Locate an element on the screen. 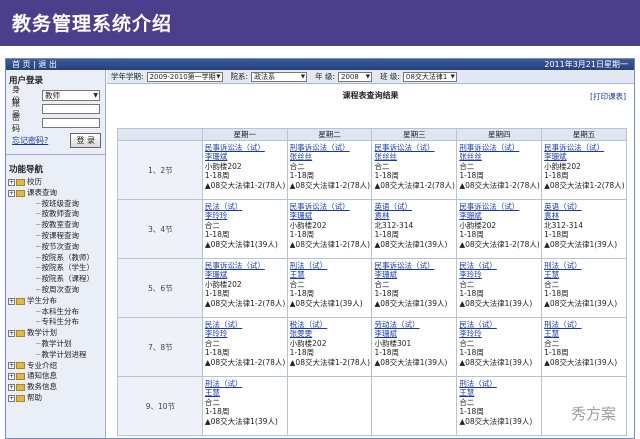 This screenshot has height=439, width=640. class-select: 08交大法律1 ▼ is located at coordinates (429, 76).